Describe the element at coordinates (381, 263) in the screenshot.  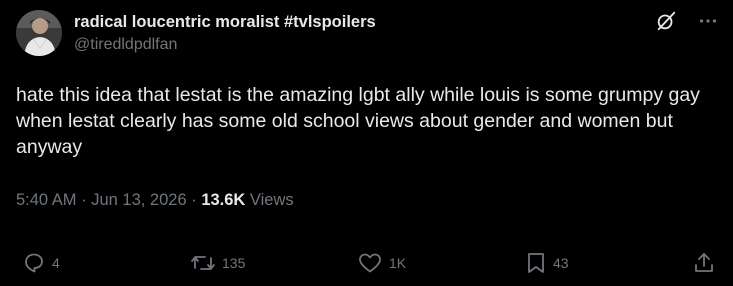
I see `like-button: 1K` at that location.